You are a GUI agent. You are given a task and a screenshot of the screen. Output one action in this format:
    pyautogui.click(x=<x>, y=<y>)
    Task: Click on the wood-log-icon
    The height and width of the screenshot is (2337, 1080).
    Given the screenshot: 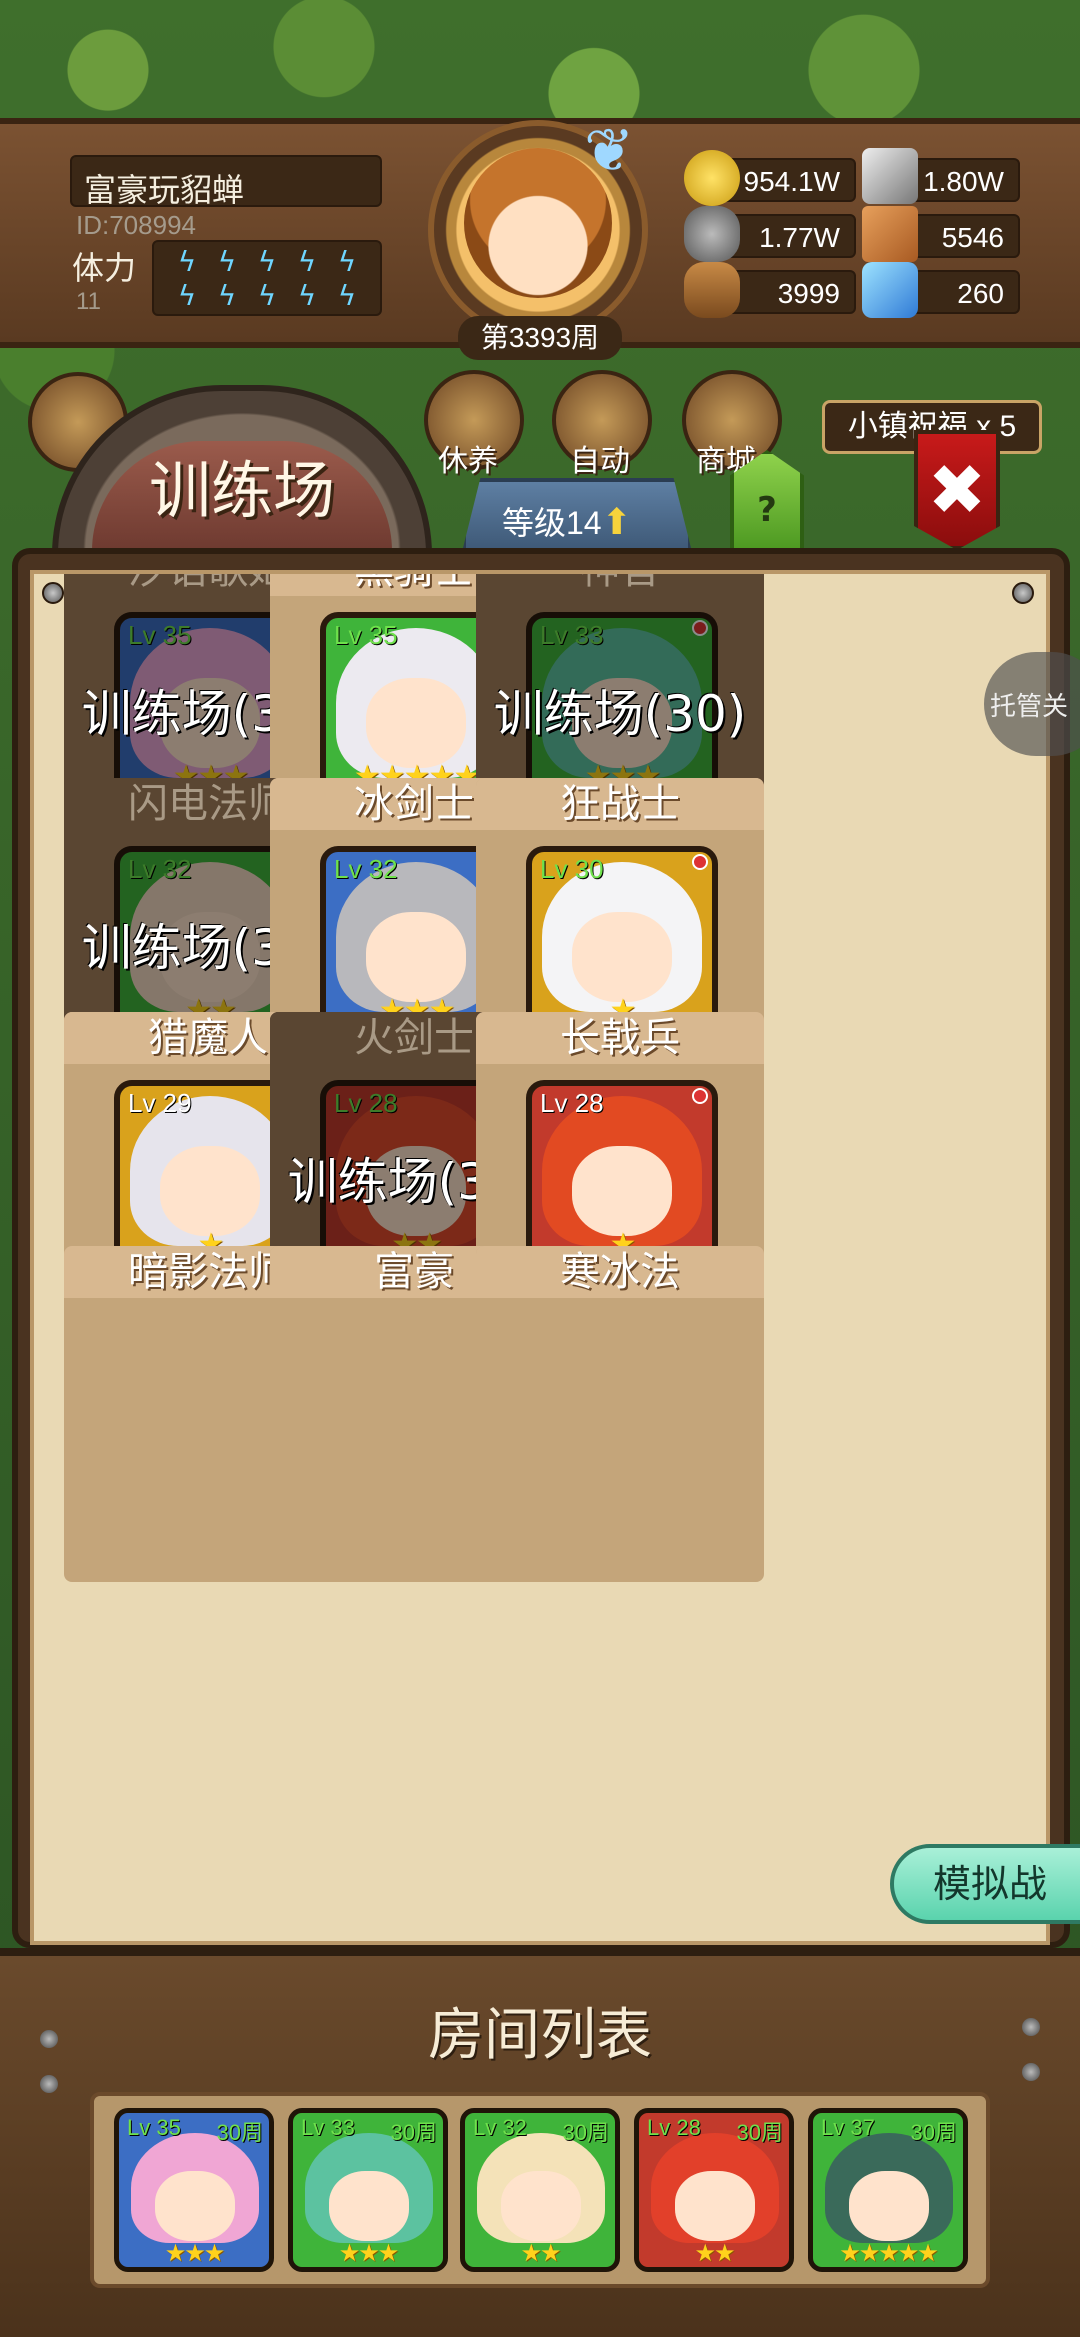 What is the action you would take?
    pyautogui.click(x=712, y=290)
    